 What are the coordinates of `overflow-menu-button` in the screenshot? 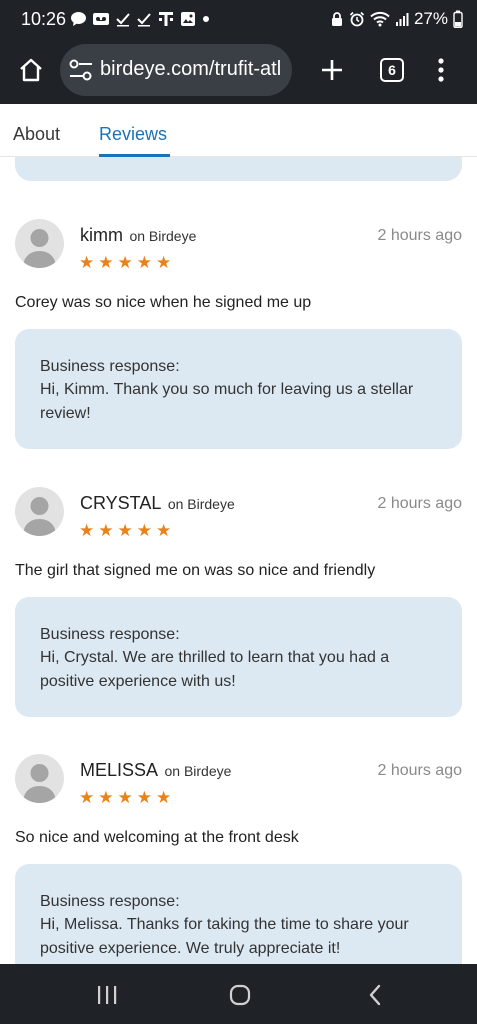 It's located at (441, 70).